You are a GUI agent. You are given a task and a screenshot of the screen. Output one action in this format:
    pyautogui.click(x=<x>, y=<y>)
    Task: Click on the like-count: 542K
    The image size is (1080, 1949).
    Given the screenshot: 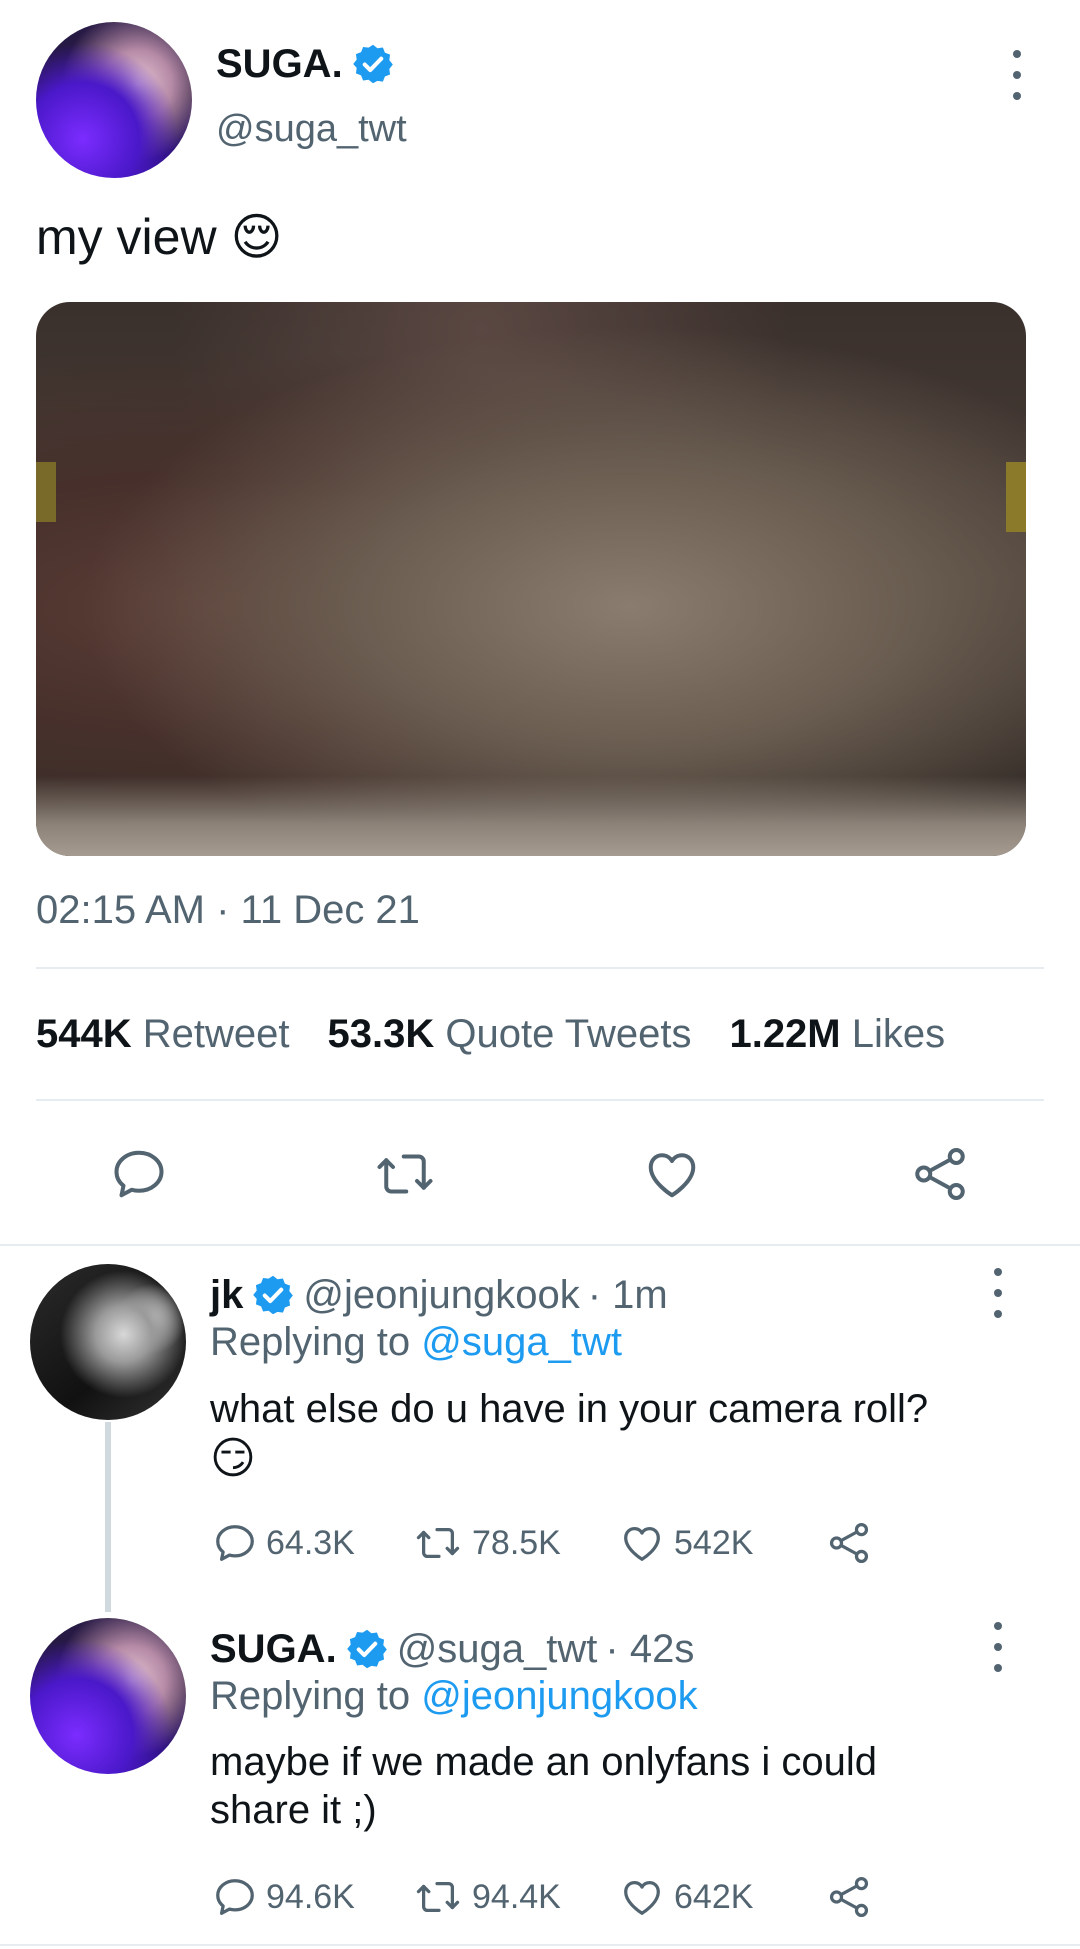 What is the action you would take?
    pyautogui.click(x=714, y=1542)
    